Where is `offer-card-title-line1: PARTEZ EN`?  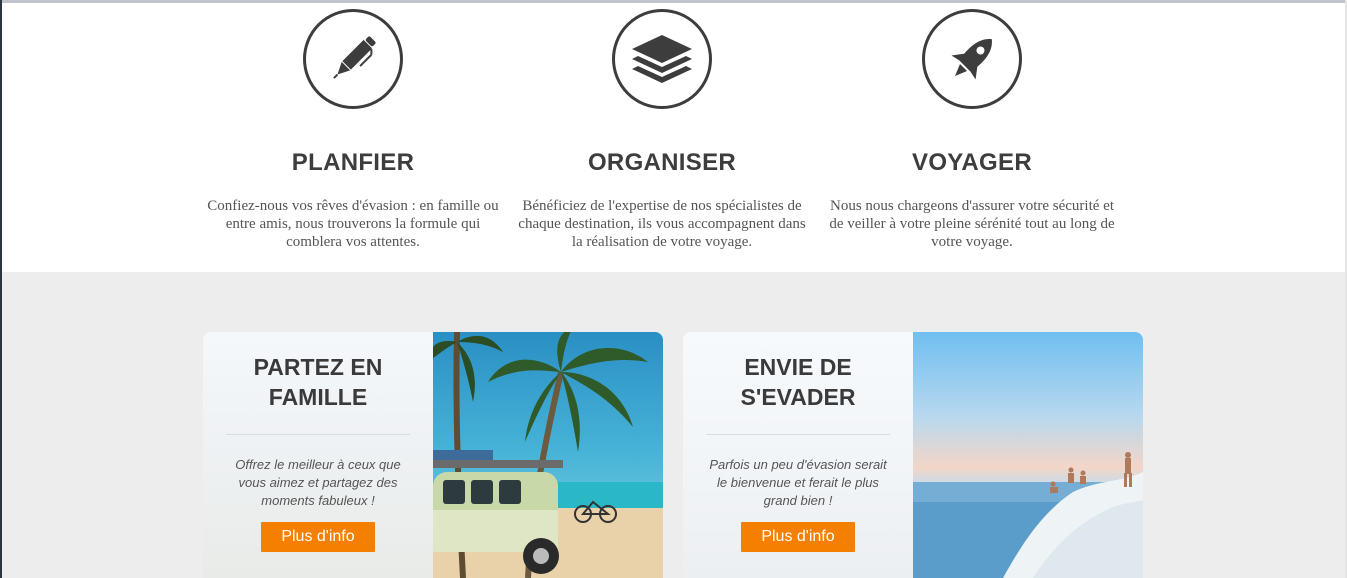 offer-card-title-line1: PARTEZ EN is located at coordinates (318, 367).